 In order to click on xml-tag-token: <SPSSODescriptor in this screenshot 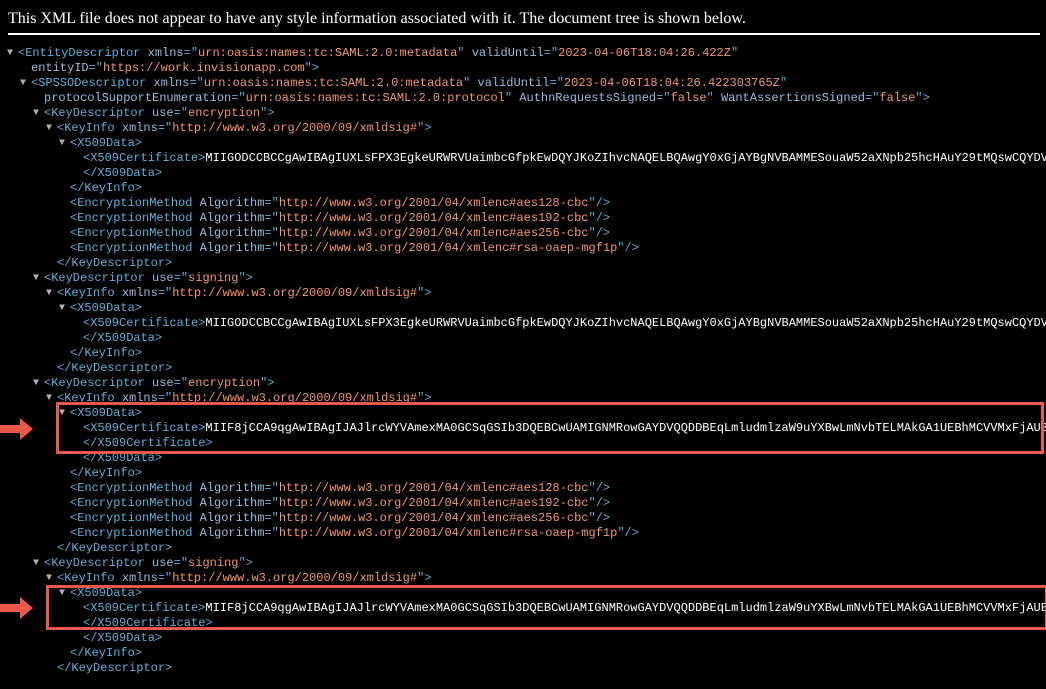, I will do `click(89, 83)`.